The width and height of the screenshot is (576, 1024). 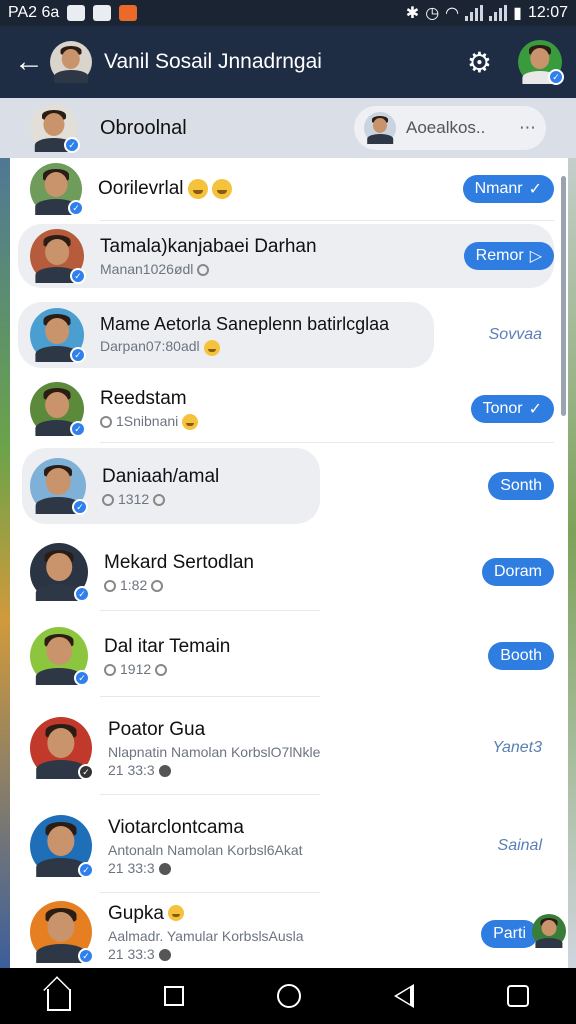 I want to click on row-action-button: Parti, so click(x=509, y=934).